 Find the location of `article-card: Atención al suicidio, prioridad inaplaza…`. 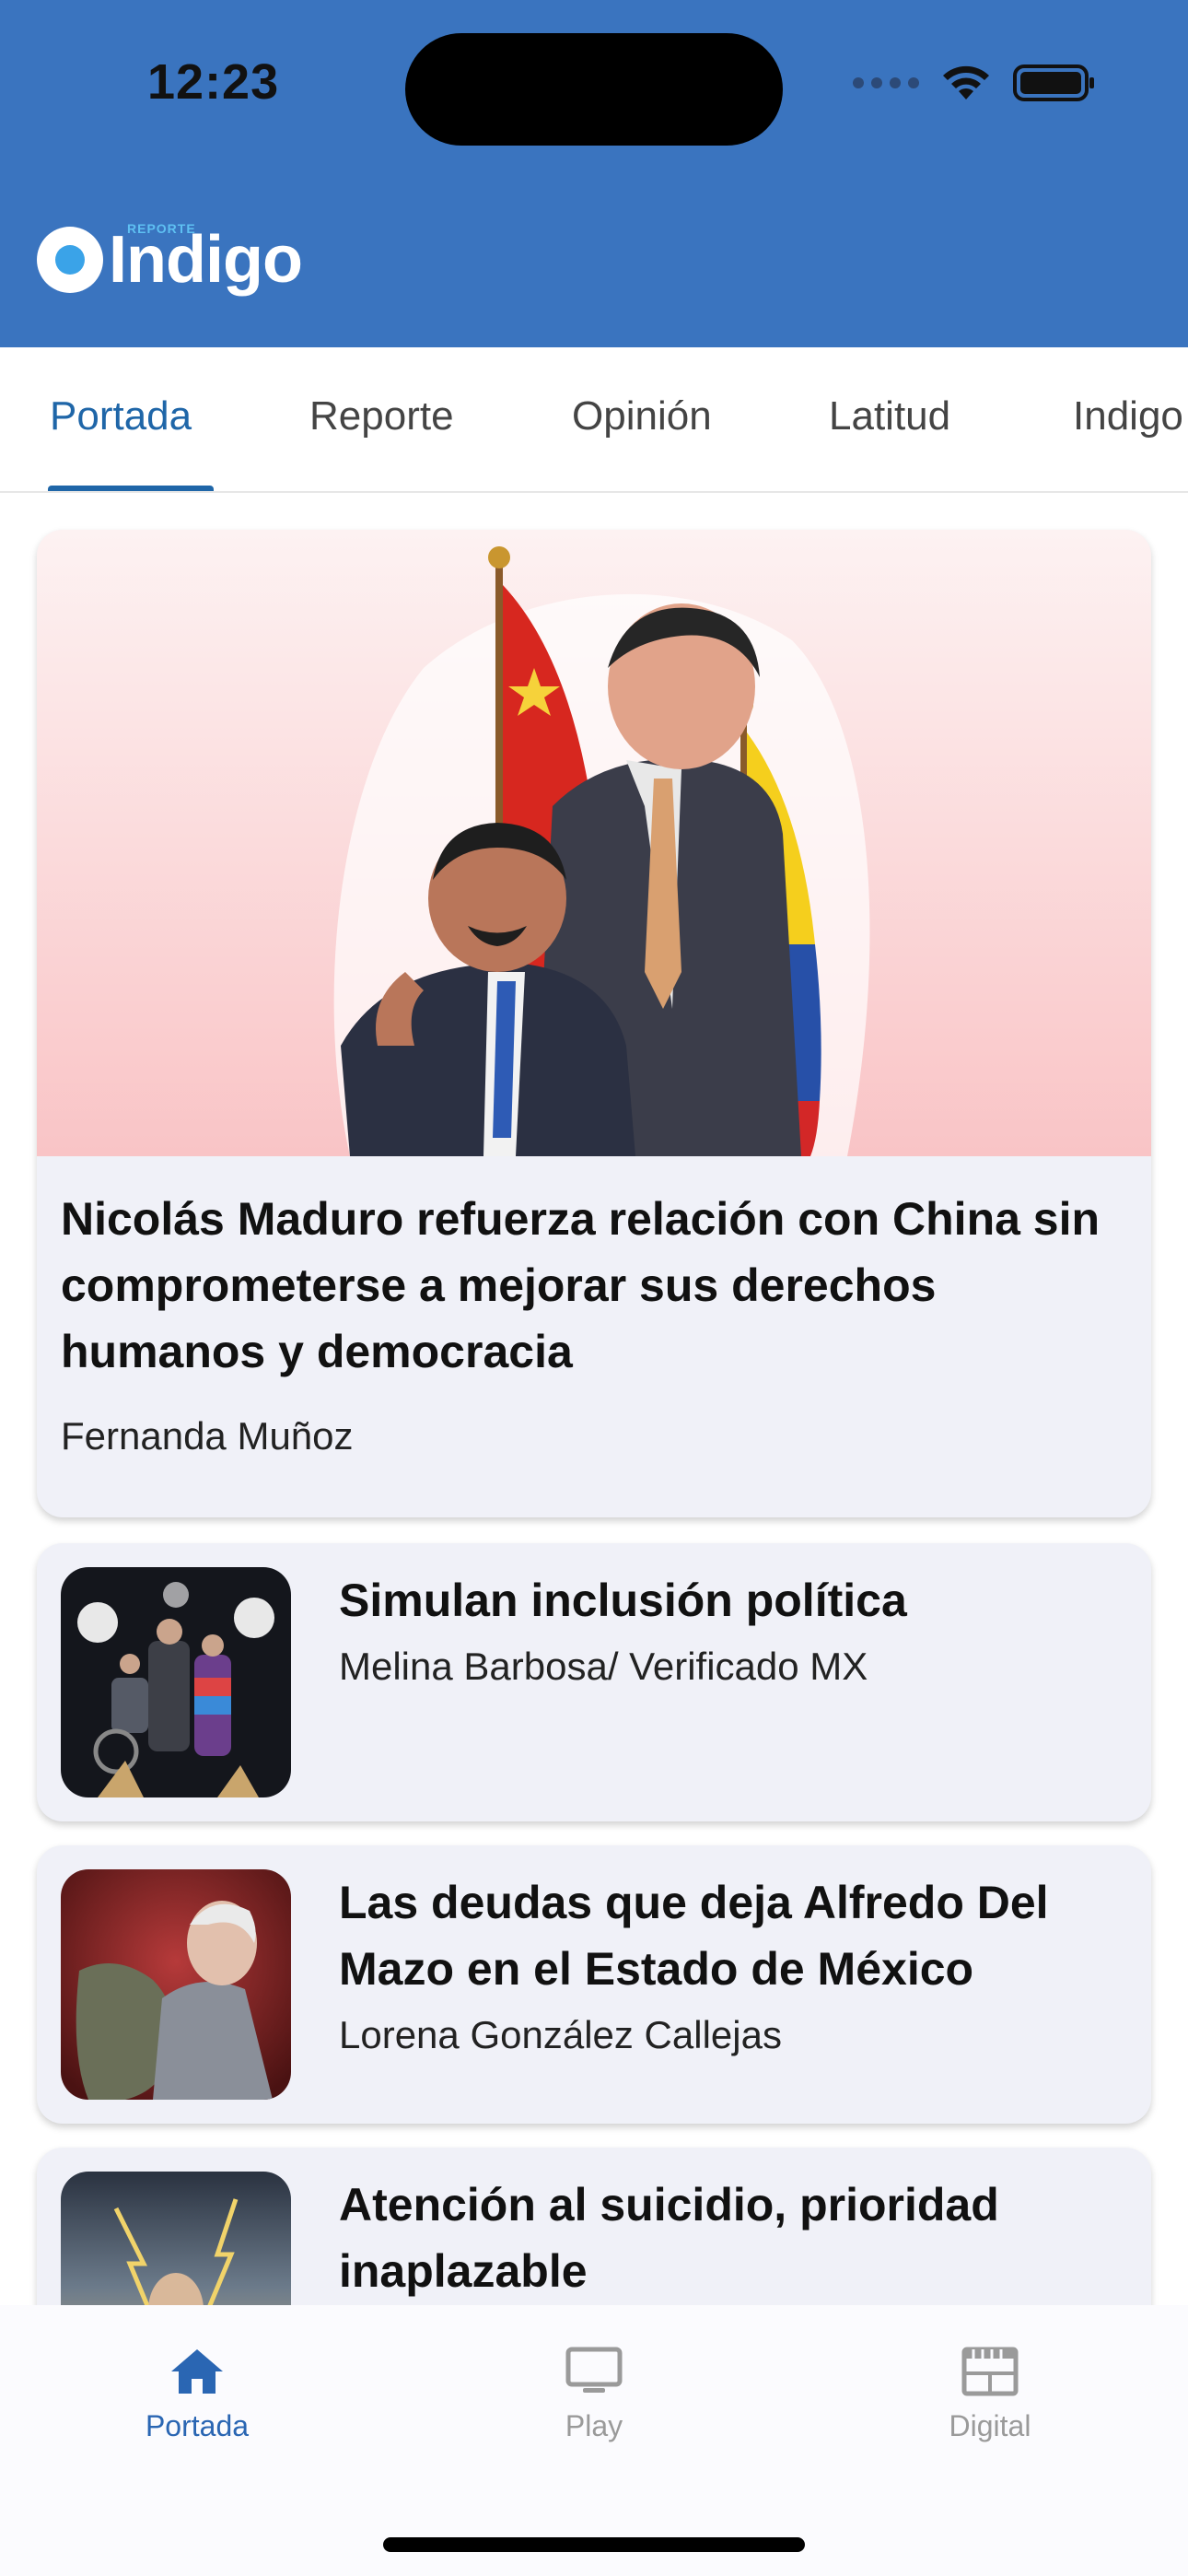

article-card: Atención al suicidio, prioridad inaplaza… is located at coordinates (594, 2226).